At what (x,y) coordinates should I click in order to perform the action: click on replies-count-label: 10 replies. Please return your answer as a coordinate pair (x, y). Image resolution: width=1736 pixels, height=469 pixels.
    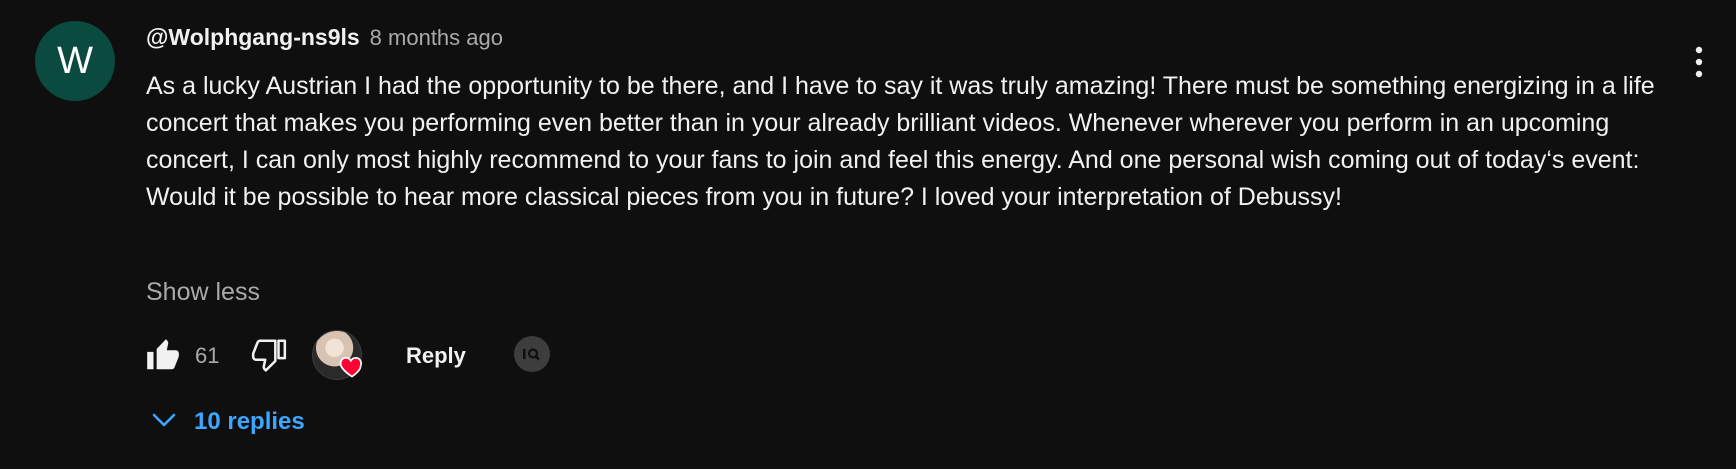
    Looking at the image, I should click on (249, 421).